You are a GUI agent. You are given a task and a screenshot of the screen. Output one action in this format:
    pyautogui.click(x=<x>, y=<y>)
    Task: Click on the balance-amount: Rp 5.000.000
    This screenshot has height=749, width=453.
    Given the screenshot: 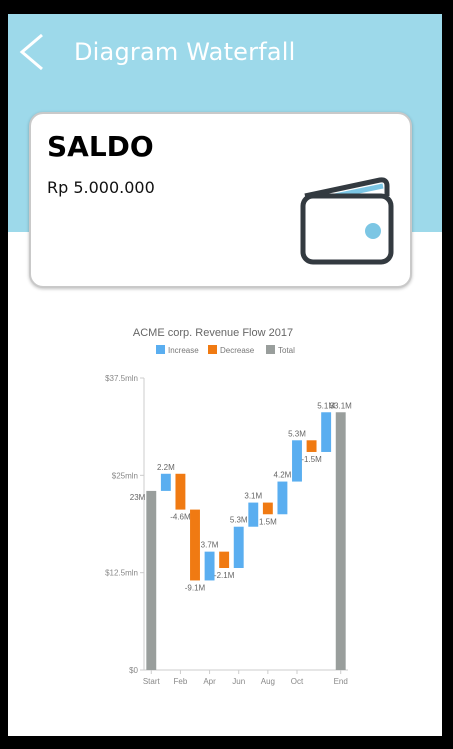 What is the action you would take?
    pyautogui.click(x=101, y=187)
    